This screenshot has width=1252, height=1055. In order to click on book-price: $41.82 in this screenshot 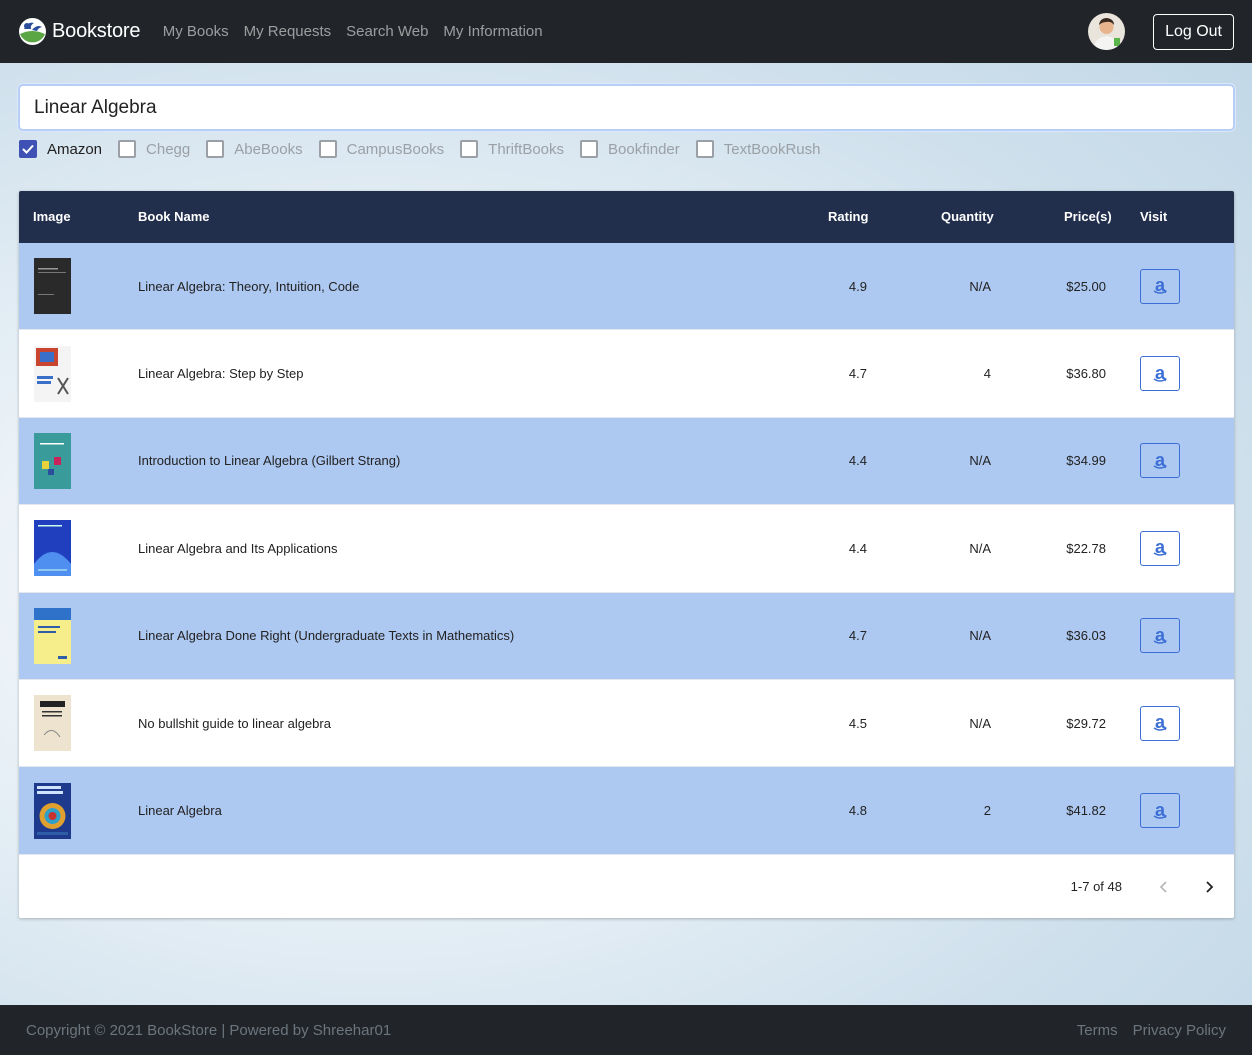, I will do `click(1086, 811)`.